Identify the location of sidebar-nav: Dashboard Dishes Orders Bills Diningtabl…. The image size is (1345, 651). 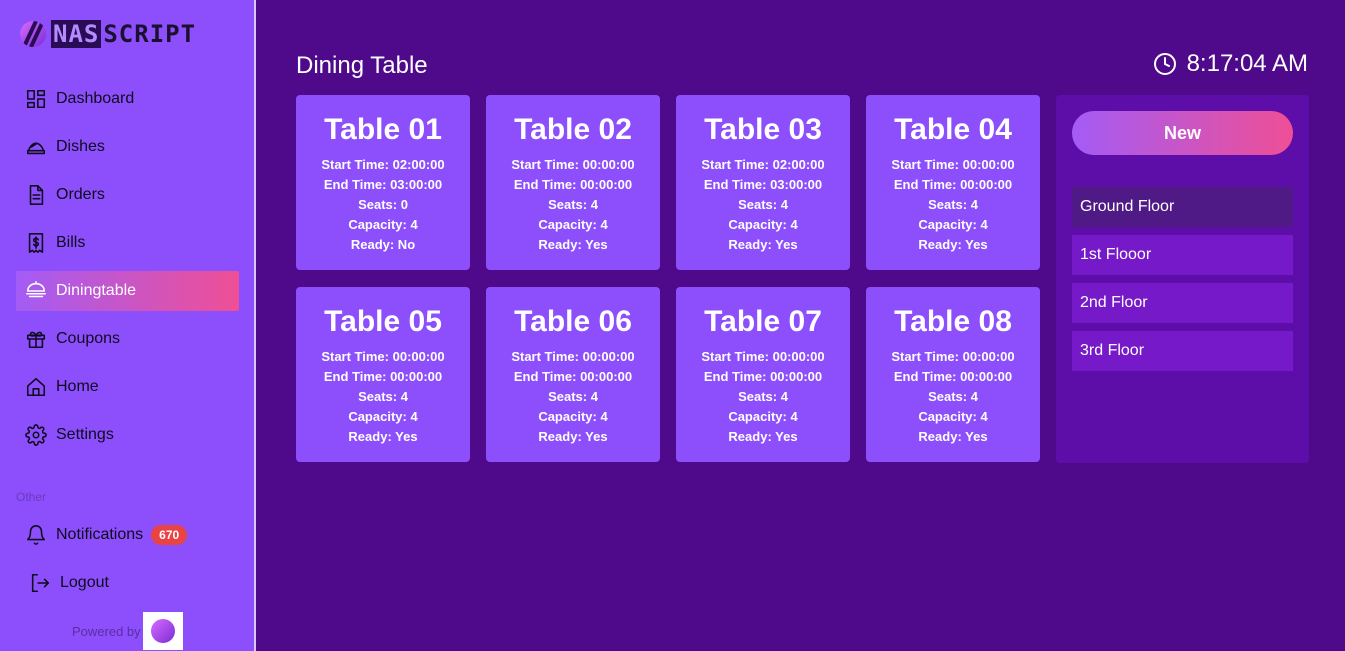
(127, 271).